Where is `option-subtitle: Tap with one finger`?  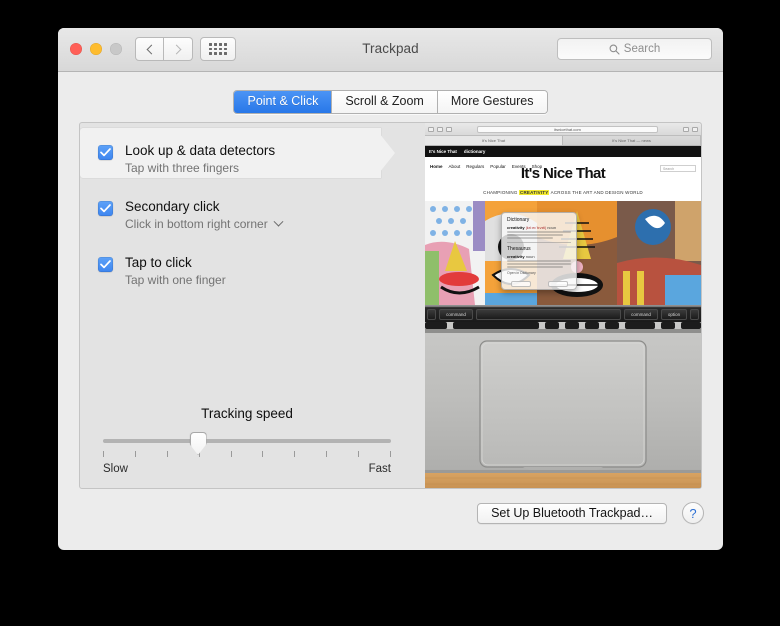
option-subtitle: Tap with one finger is located at coordinates (175, 280).